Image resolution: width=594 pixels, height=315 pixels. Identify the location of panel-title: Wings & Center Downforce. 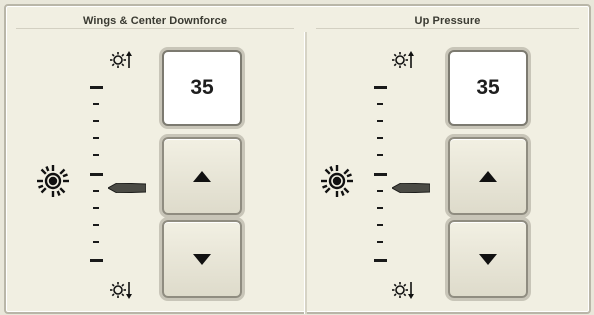
(155, 21).